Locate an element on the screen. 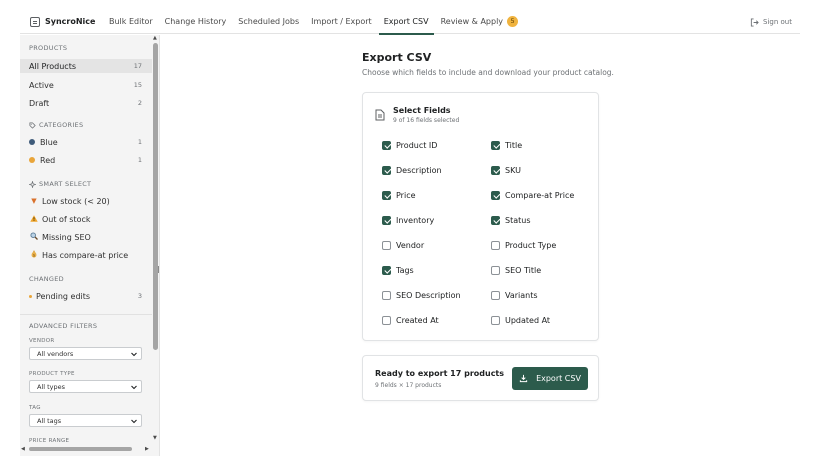 This screenshot has width=828, height=466. scroll-right-arrow-icon: ▶ is located at coordinates (147, 449).